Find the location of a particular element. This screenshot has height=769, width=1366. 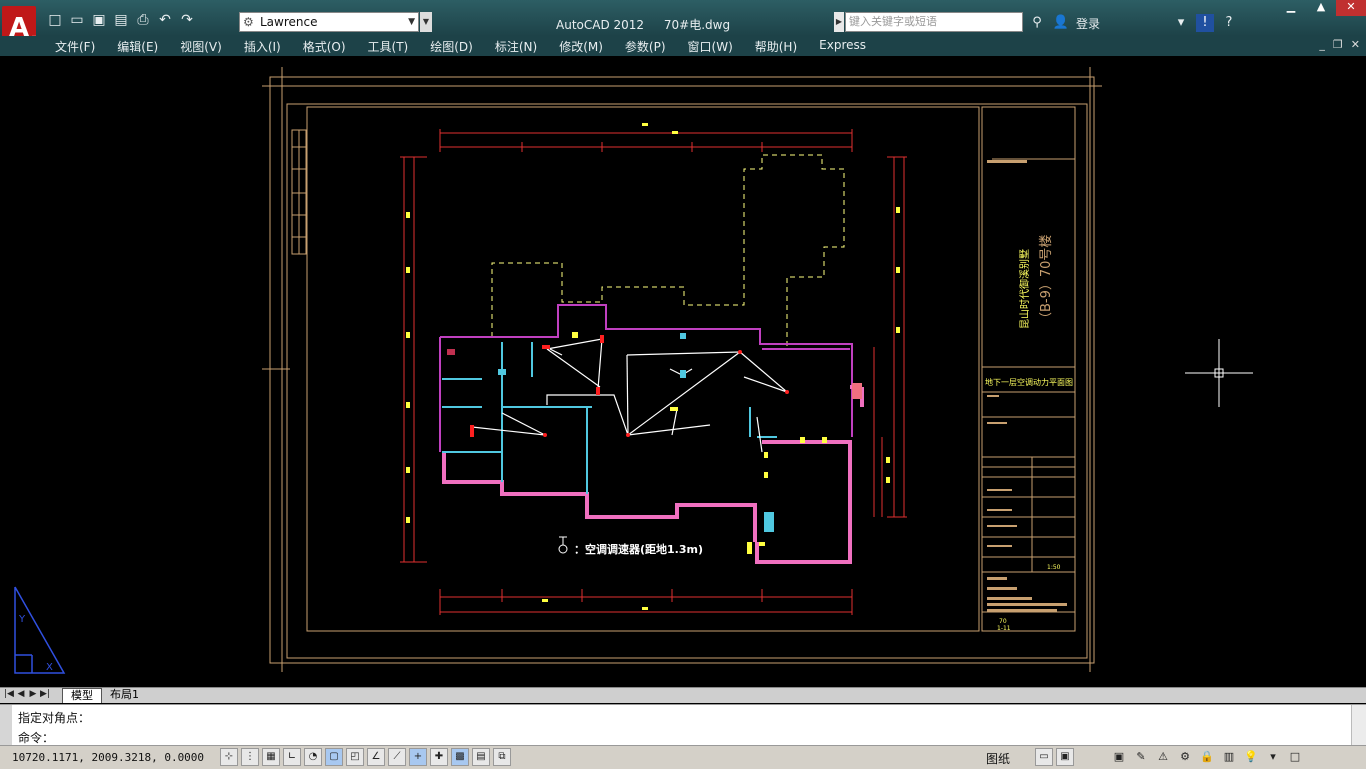

dynamic-input-icon: + is located at coordinates (418, 757).